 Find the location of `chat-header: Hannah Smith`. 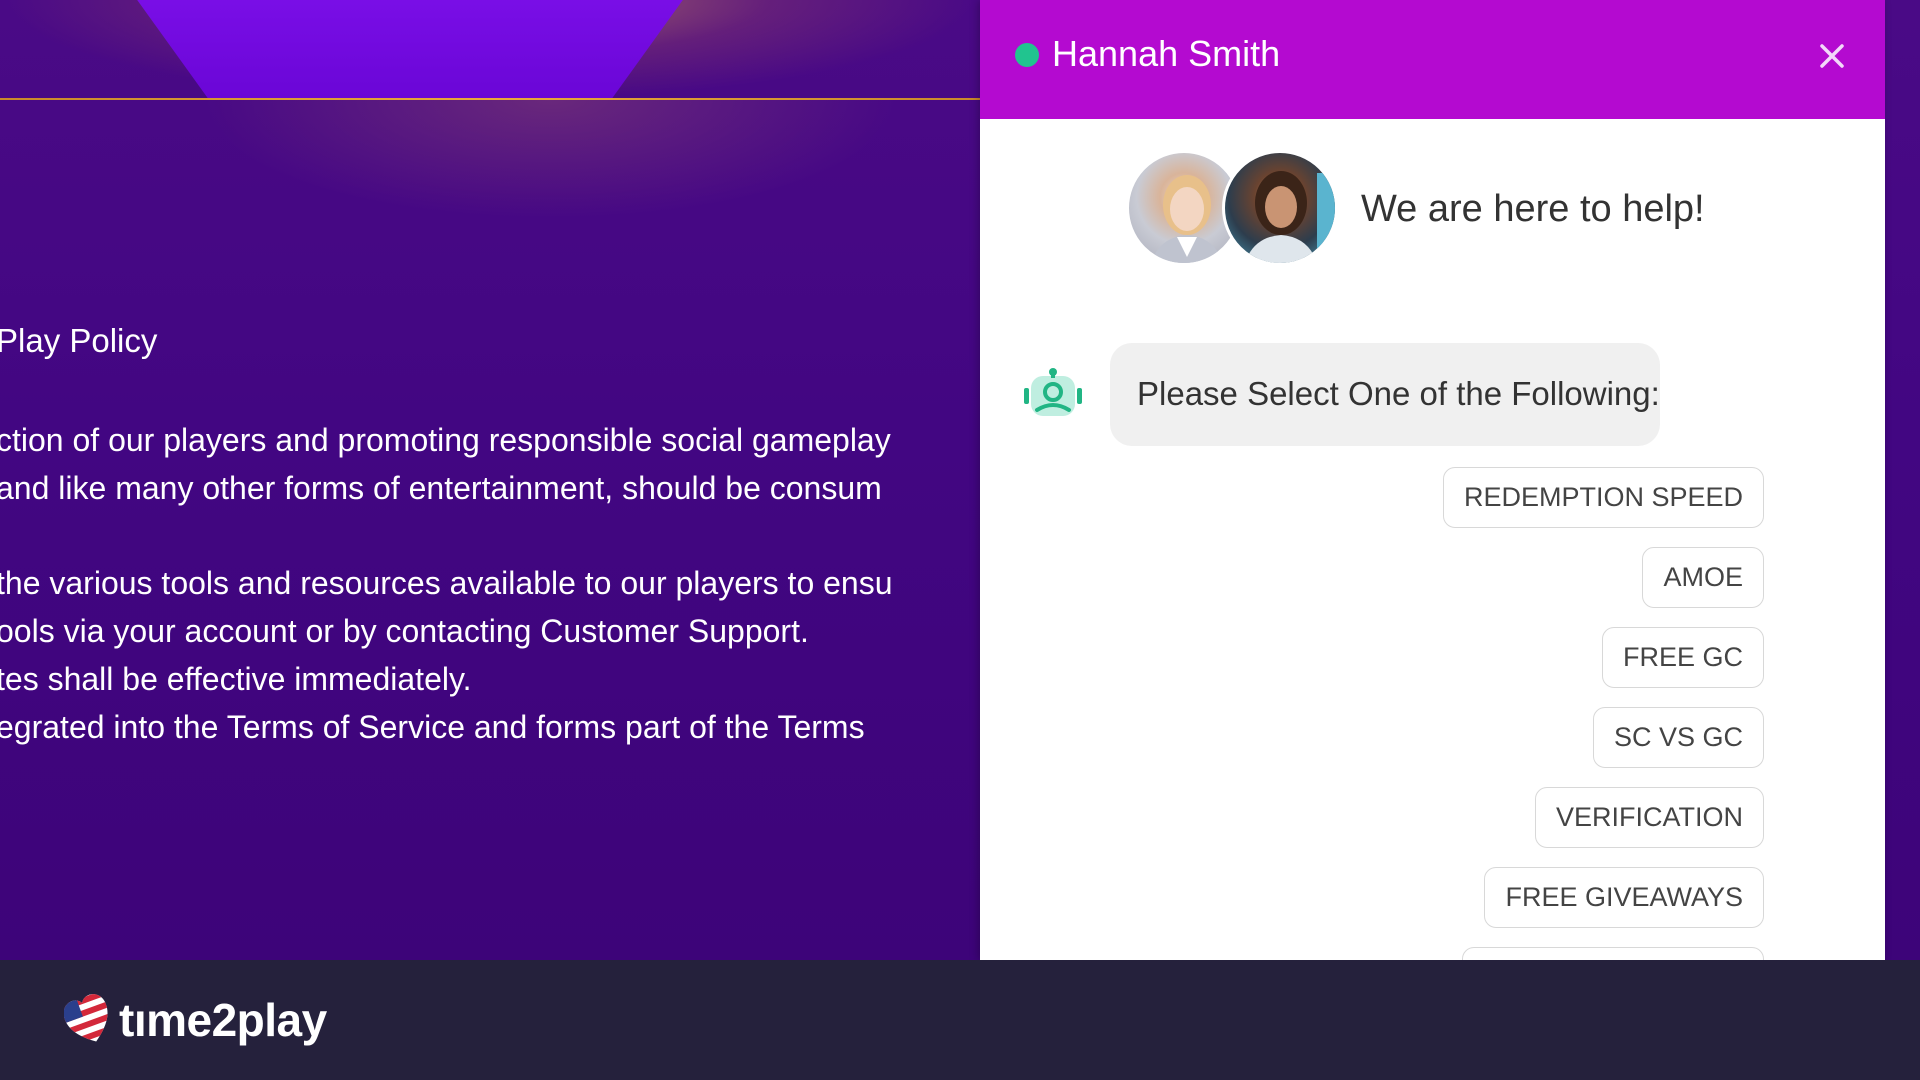

chat-header: Hannah Smith is located at coordinates (1432, 59).